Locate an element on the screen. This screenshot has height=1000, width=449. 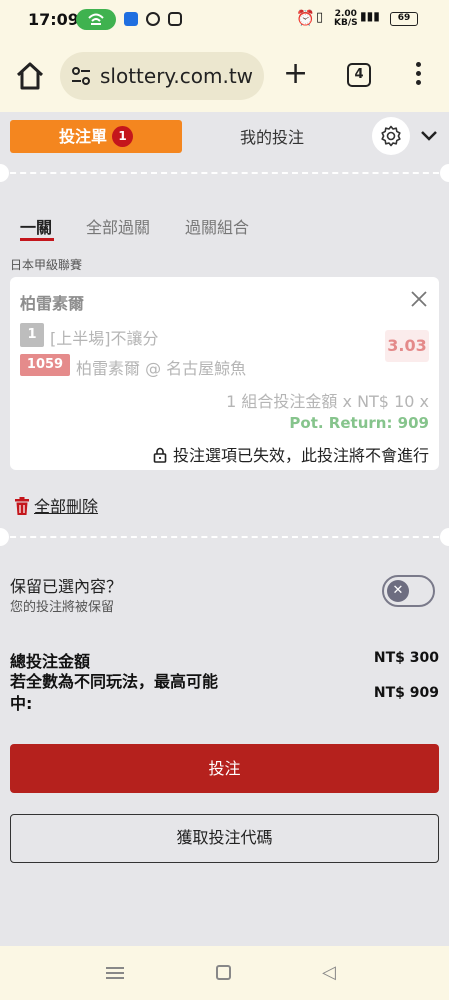
invalid-selection-text: 投注選項已失效，此投注將不會進行 is located at coordinates (300, 455).